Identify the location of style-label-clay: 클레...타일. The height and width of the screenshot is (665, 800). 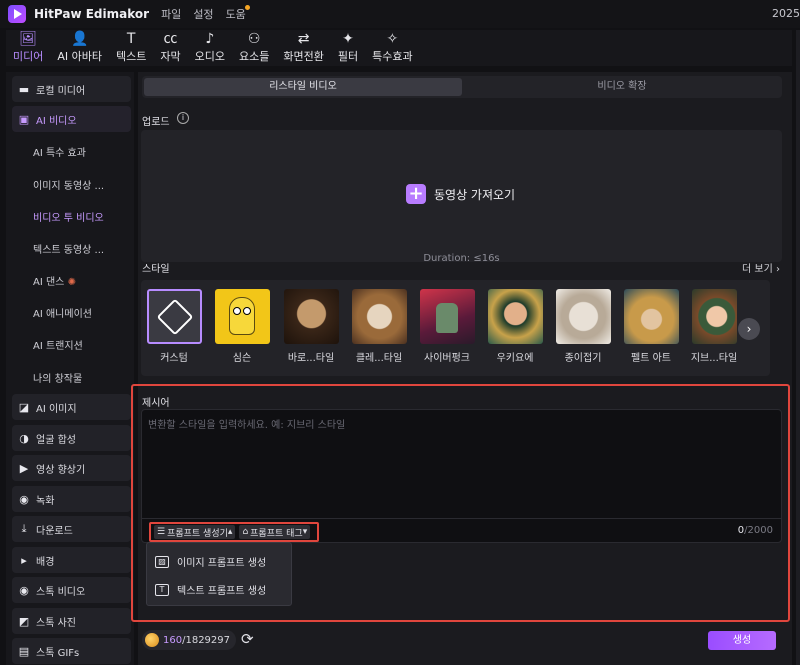
(379, 358).